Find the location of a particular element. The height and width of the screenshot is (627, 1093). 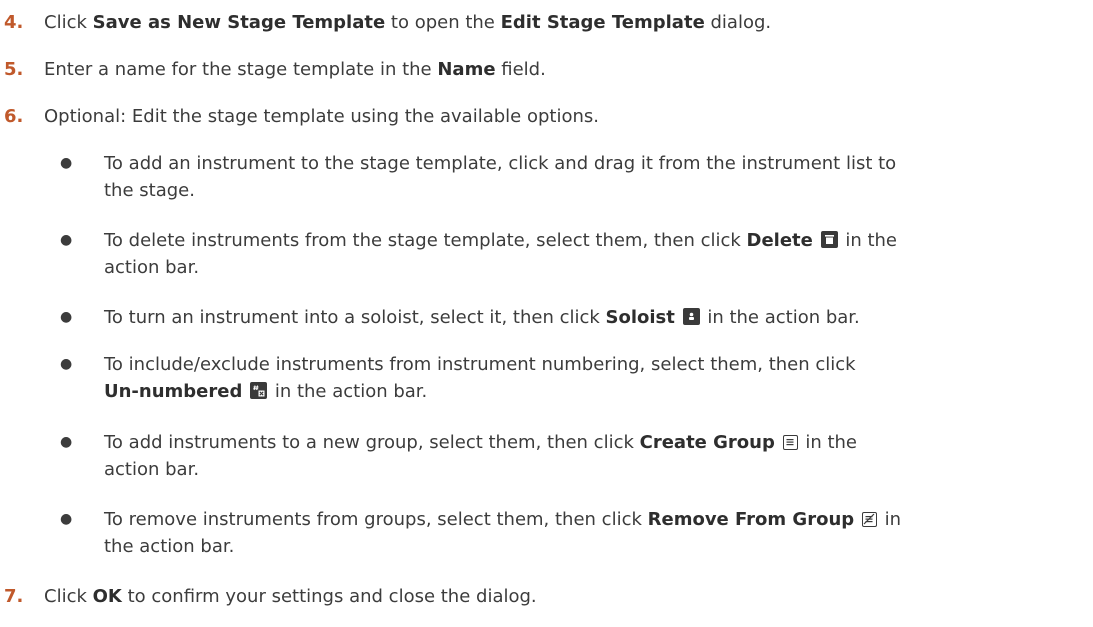

step-number: 4. is located at coordinates (14, 22).